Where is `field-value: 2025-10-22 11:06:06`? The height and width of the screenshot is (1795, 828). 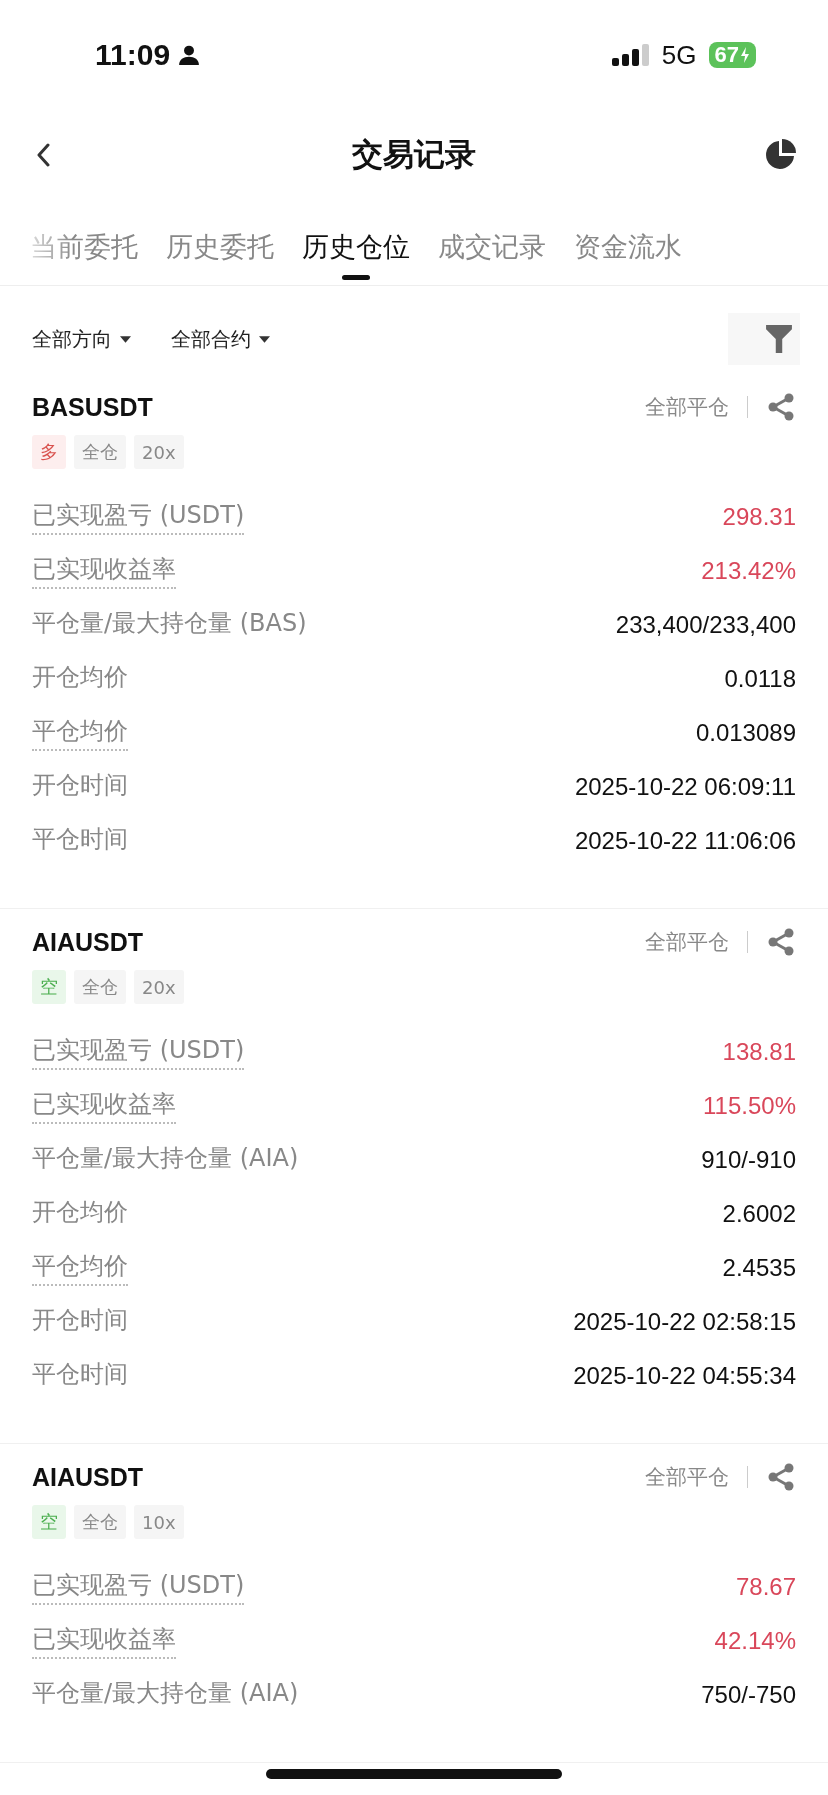 field-value: 2025-10-22 11:06:06 is located at coordinates (685, 841).